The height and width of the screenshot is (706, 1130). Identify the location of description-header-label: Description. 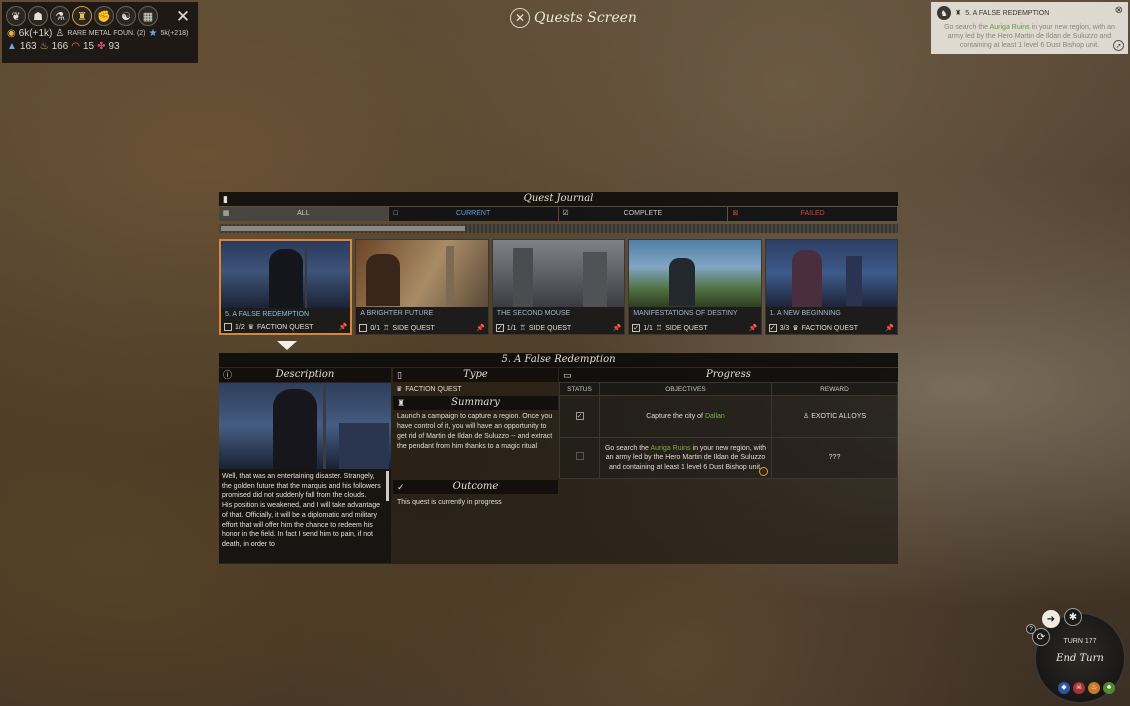
(305, 374).